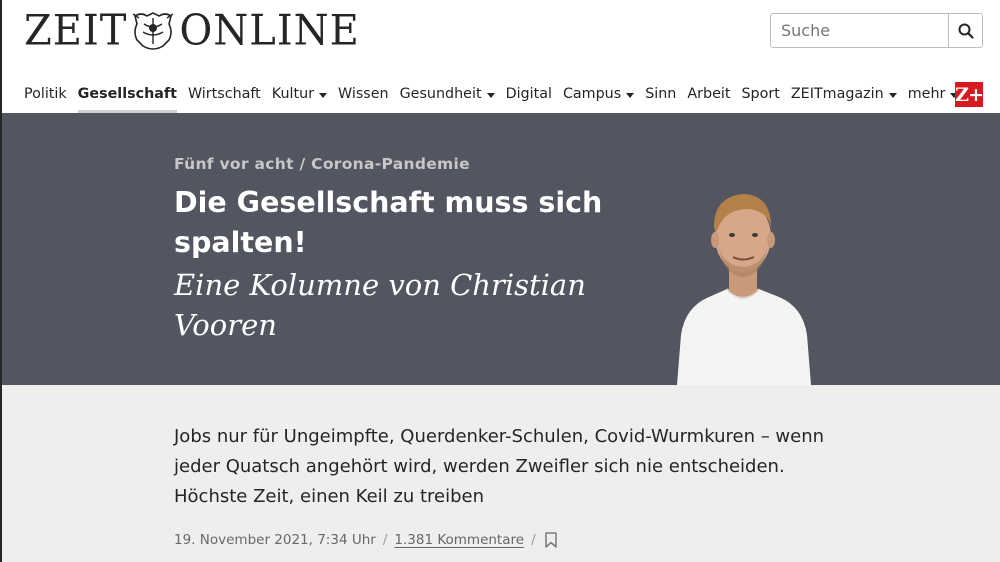 This screenshot has height=562, width=1000. I want to click on bookmark-icon, so click(550, 540).